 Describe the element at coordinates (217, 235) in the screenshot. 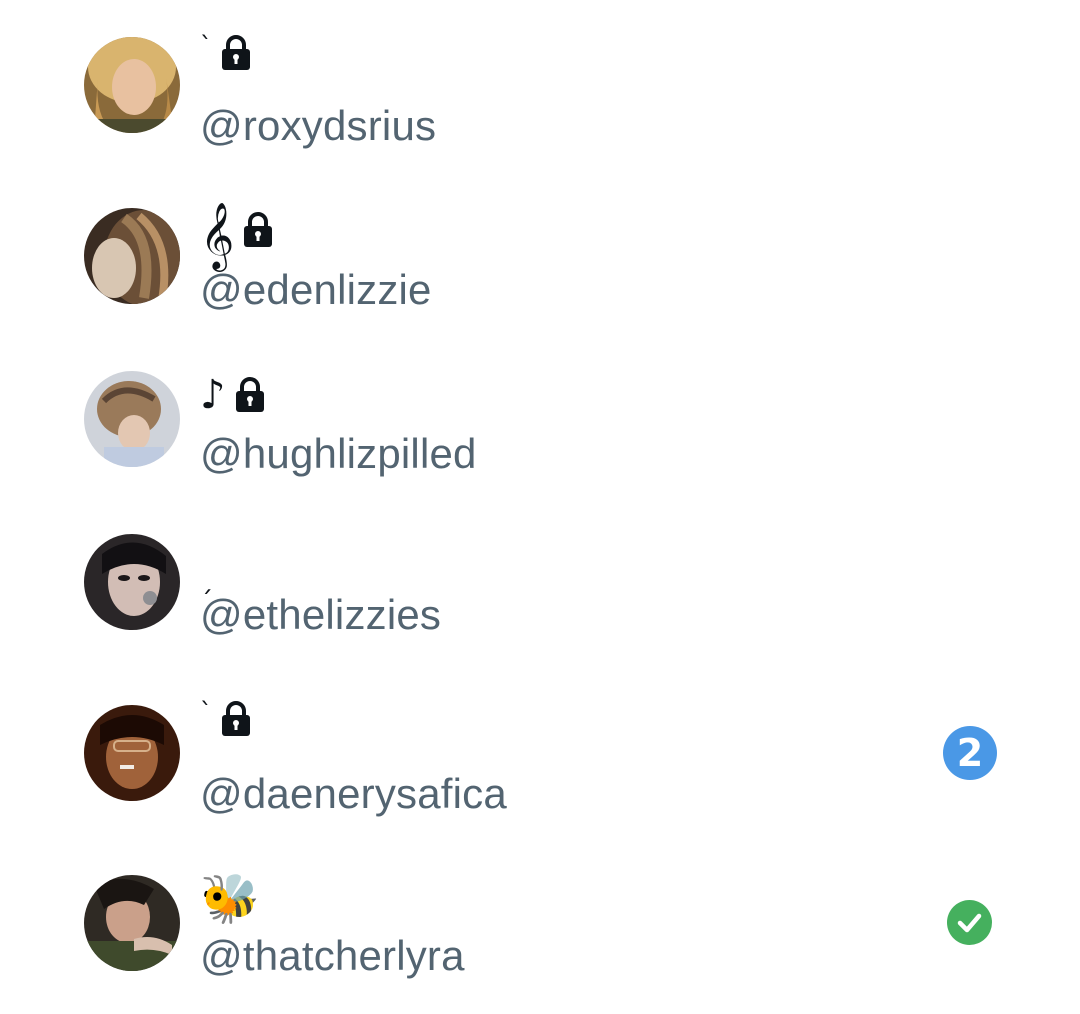

I see `display-name: 𝄞` at that location.